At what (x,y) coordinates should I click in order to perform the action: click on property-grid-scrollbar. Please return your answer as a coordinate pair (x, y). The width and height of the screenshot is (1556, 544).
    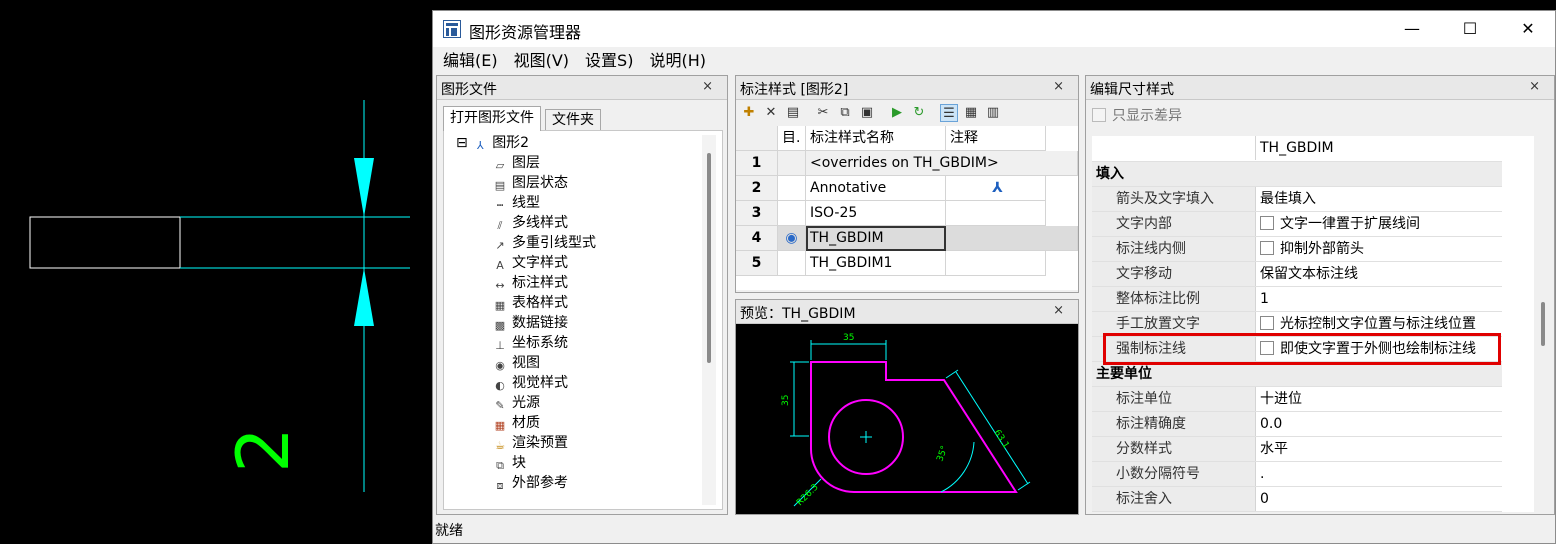
    Looking at the image, I should click on (1543, 324).